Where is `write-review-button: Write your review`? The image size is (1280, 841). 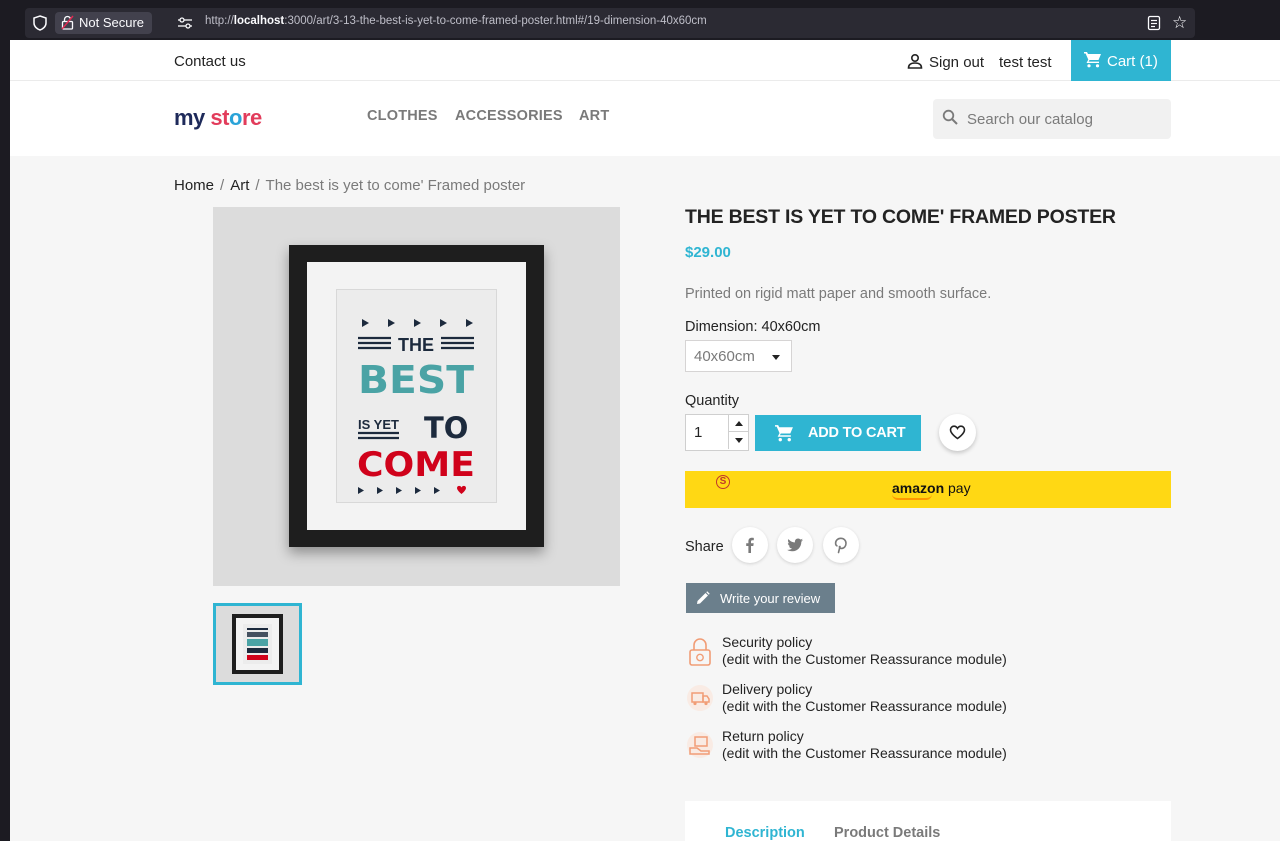 write-review-button: Write your review is located at coordinates (760, 598).